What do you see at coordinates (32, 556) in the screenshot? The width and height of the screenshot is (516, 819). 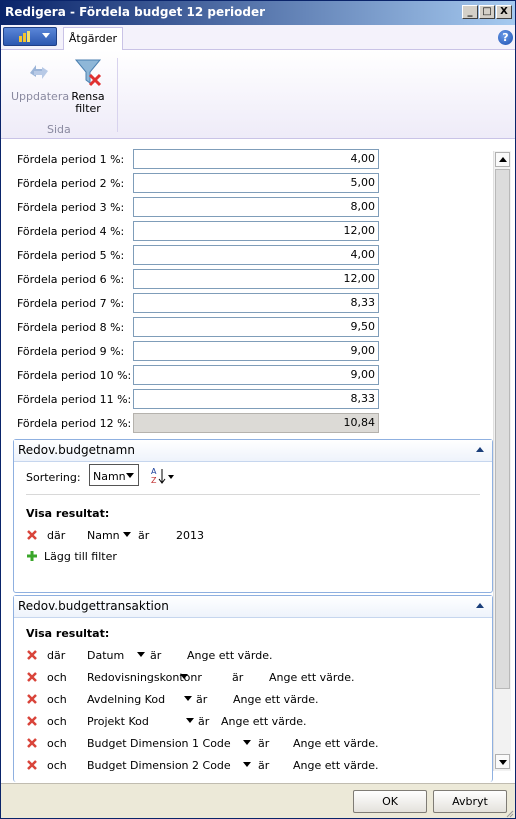 I see `add-icon` at bounding box center [32, 556].